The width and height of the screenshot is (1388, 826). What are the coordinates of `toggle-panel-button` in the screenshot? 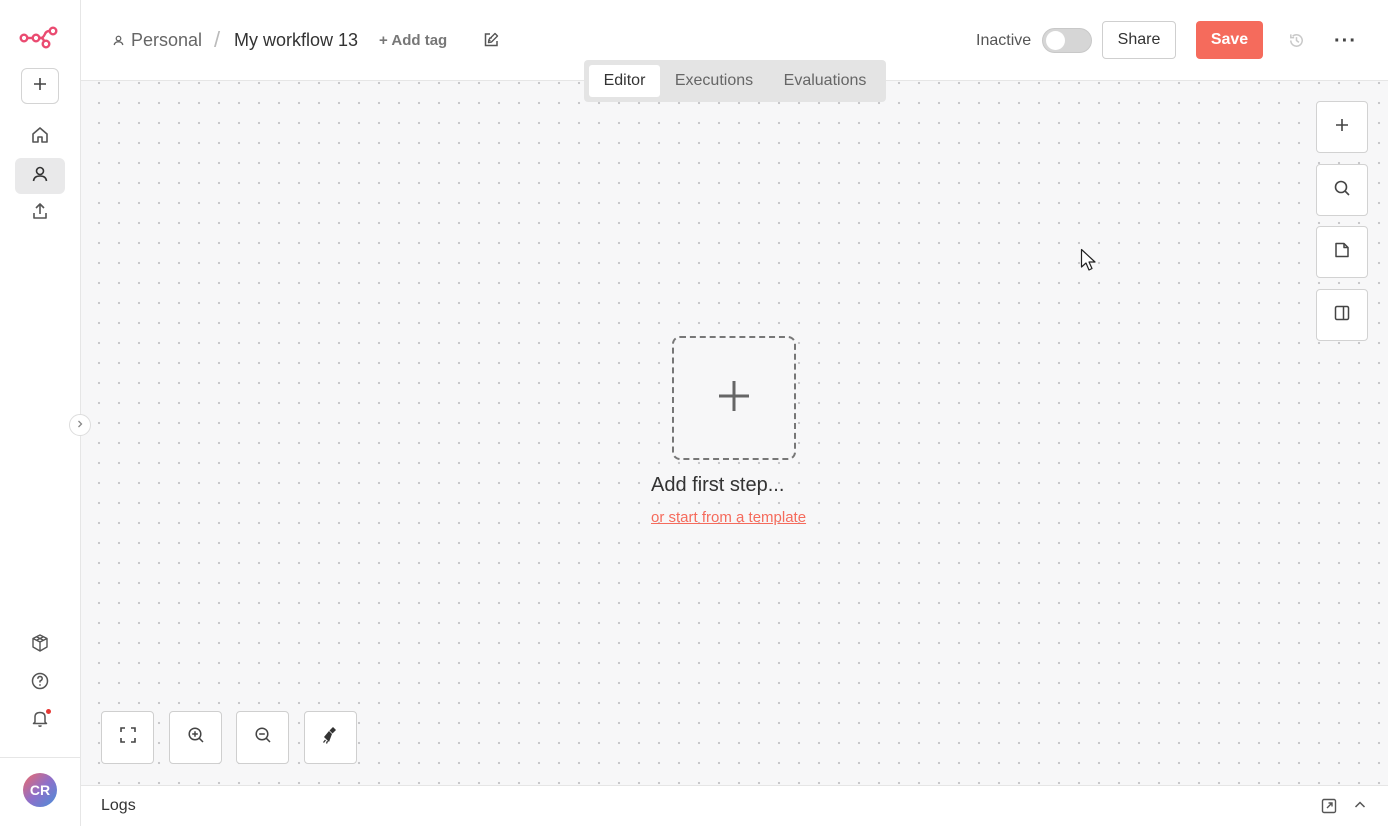 It's located at (1342, 315).